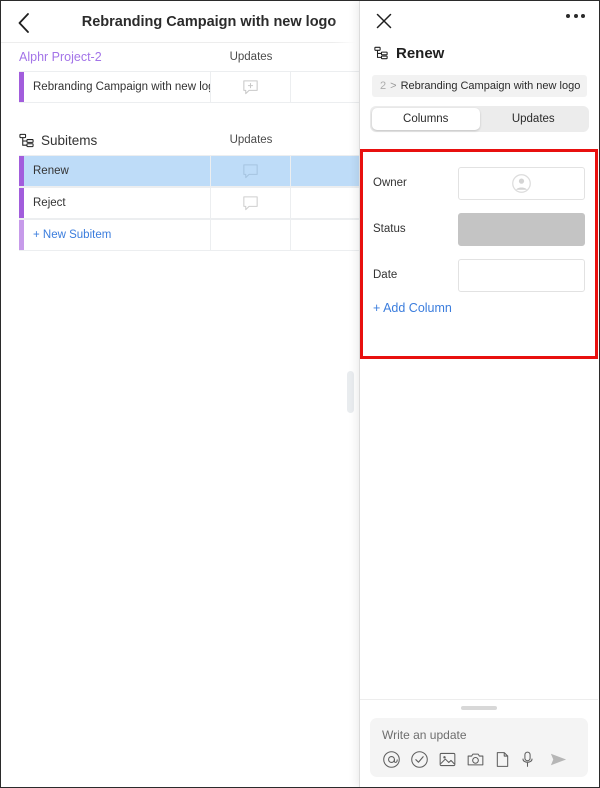  I want to click on mention-at-icon, so click(391, 759).